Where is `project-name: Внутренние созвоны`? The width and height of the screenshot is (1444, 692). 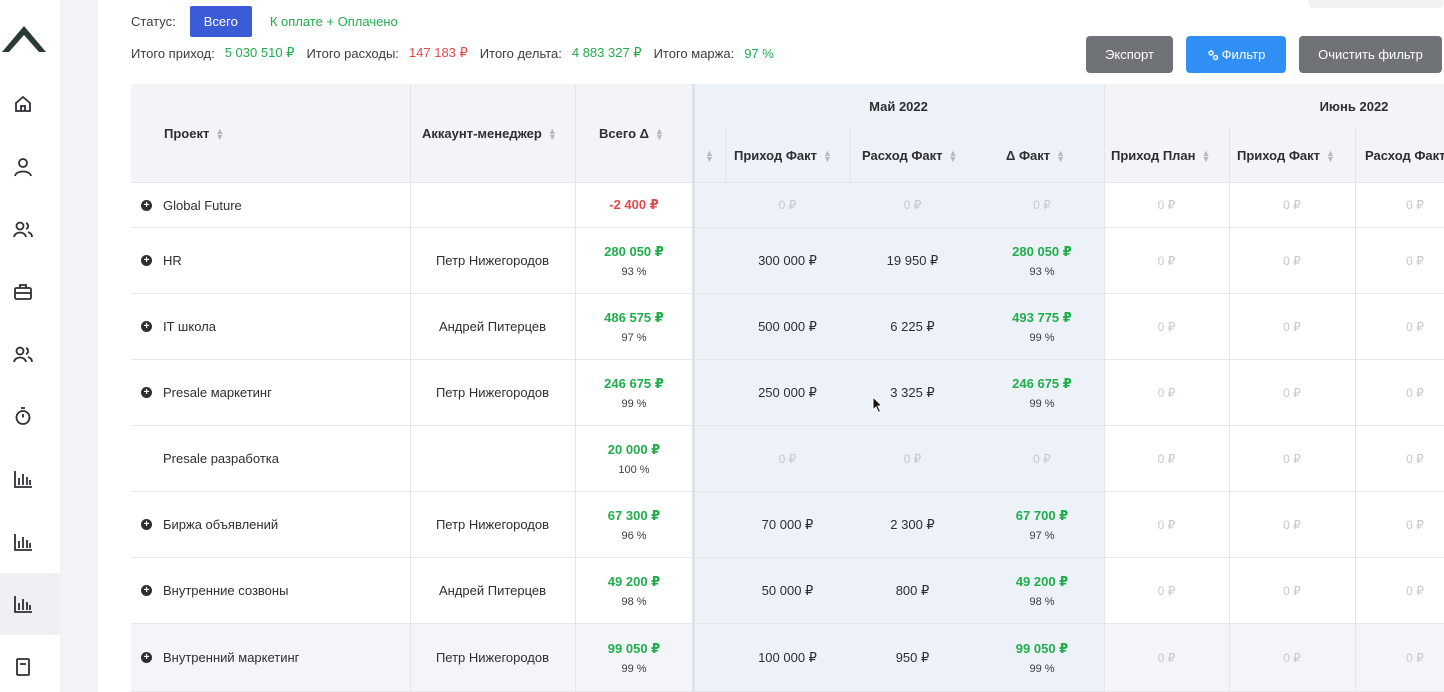
project-name: Внутренние созвоны is located at coordinates (226, 590).